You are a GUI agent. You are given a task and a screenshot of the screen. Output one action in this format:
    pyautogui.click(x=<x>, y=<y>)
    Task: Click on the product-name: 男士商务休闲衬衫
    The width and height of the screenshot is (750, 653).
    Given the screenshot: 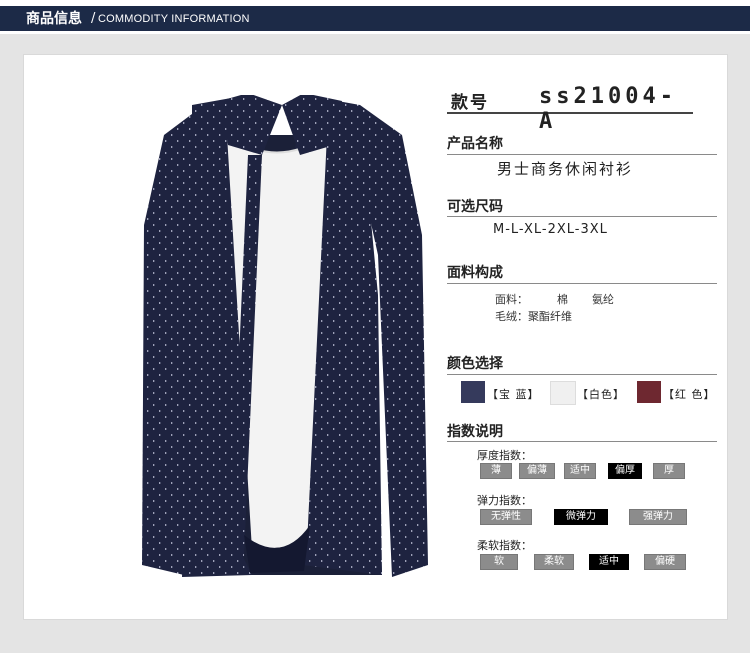 What is the action you would take?
    pyautogui.click(x=565, y=169)
    